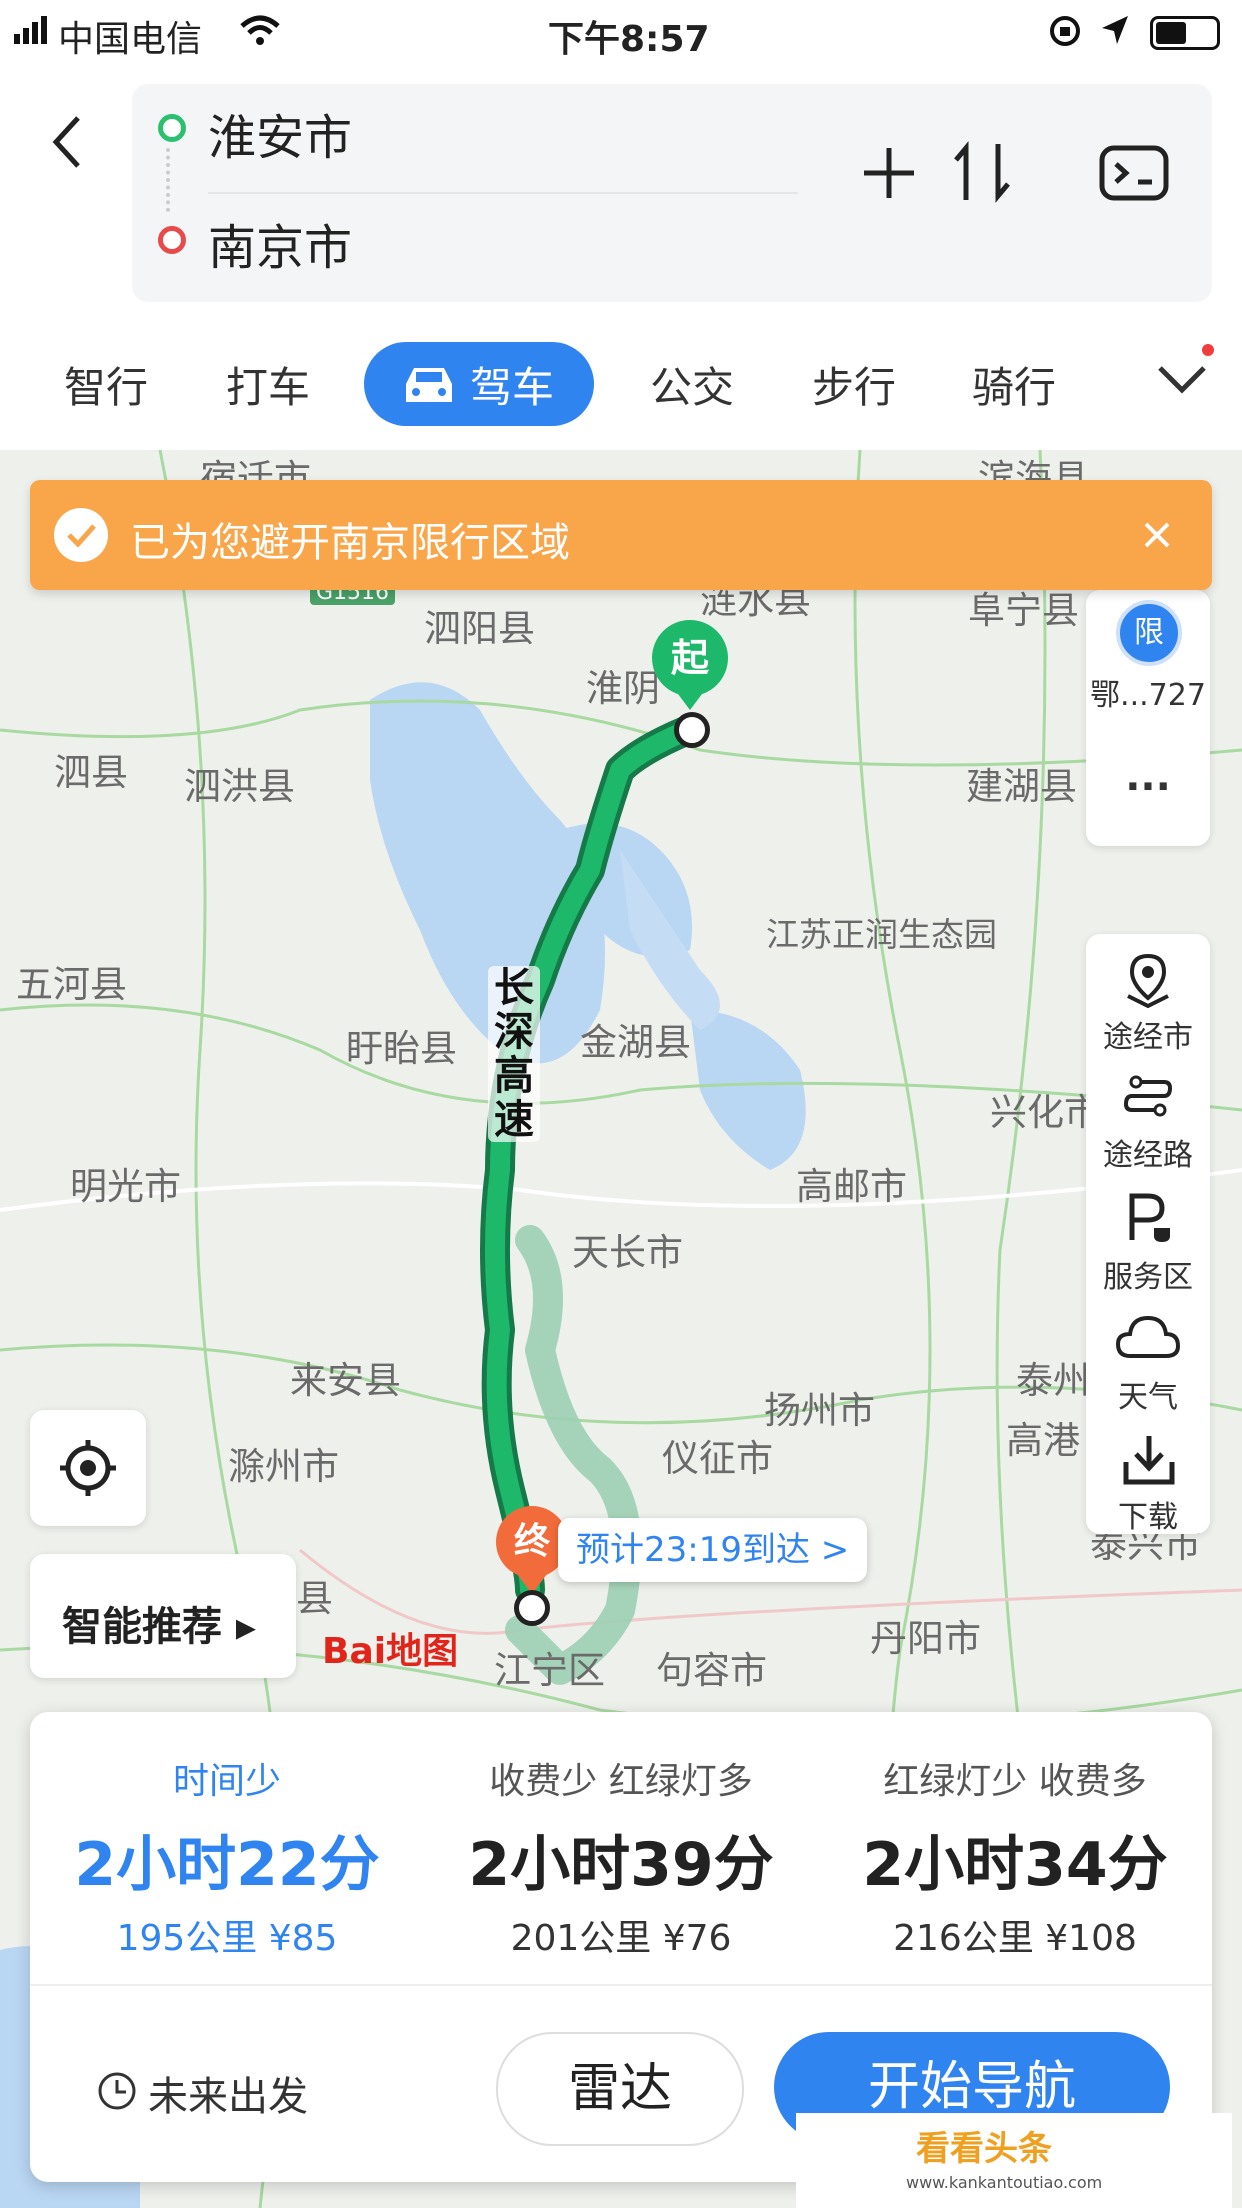 This screenshot has height=2208, width=1242. What do you see at coordinates (1021, 786) in the screenshot?
I see `map-label: 建湖县` at bounding box center [1021, 786].